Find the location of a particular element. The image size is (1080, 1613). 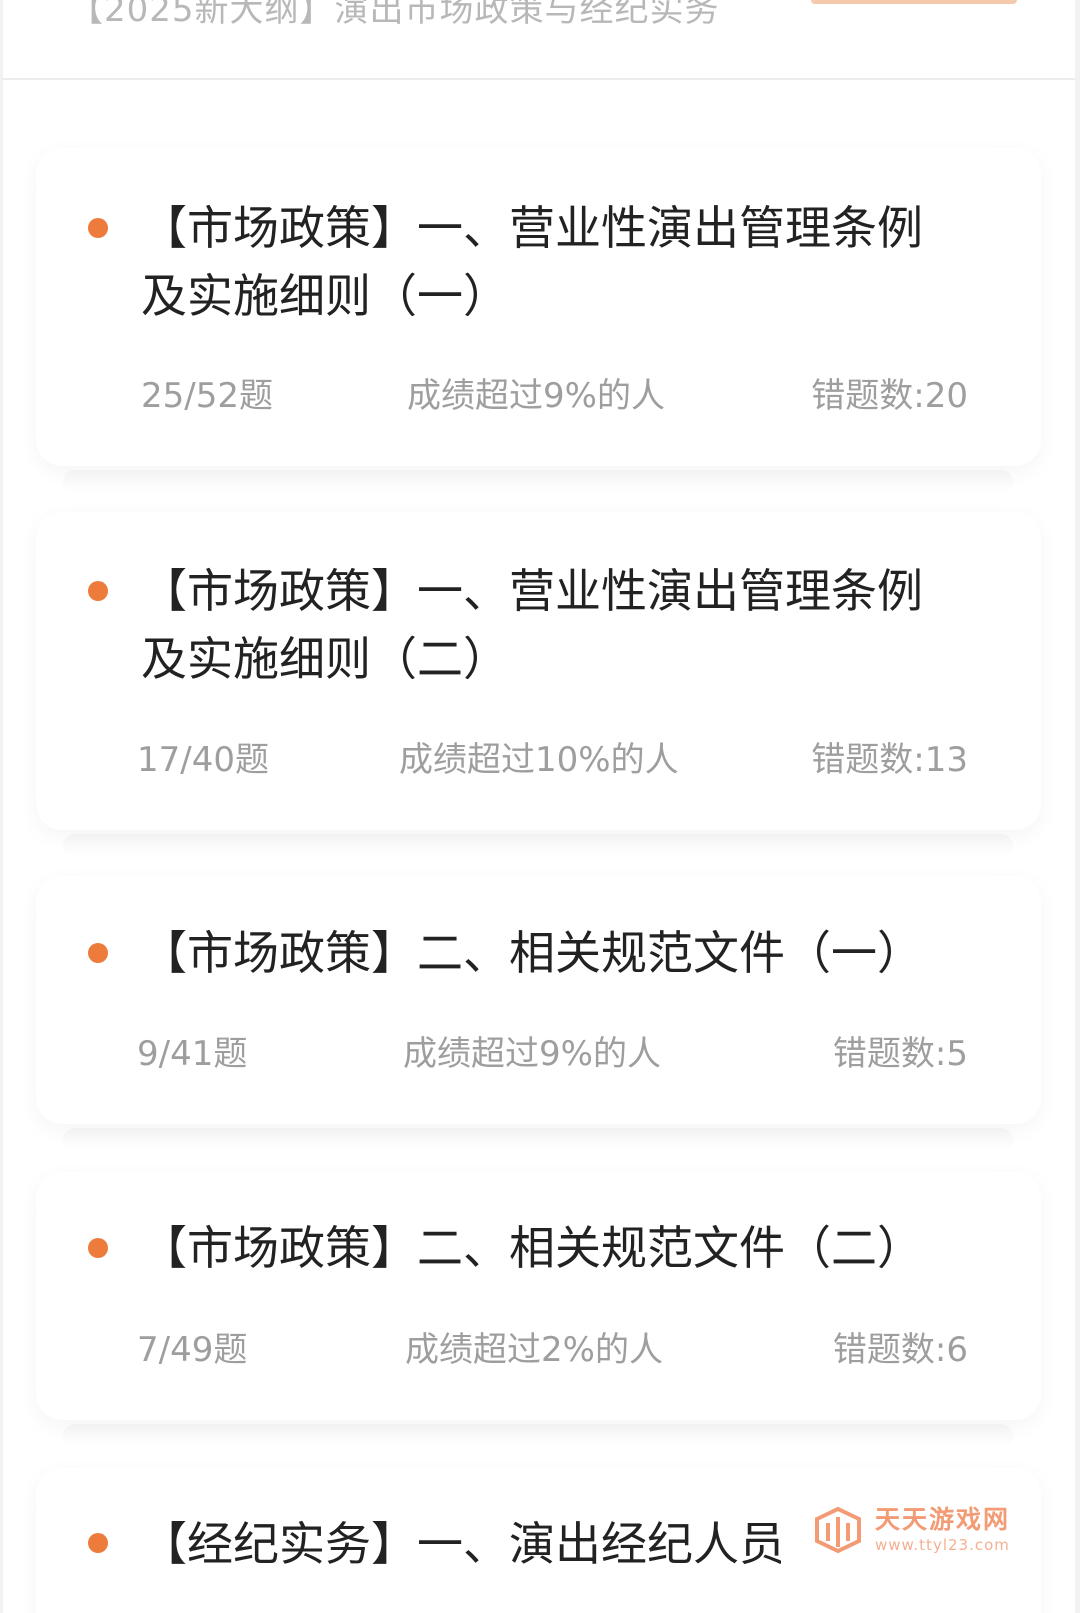

chapter-wrong-count: 错题数:13 is located at coordinates (889, 756).